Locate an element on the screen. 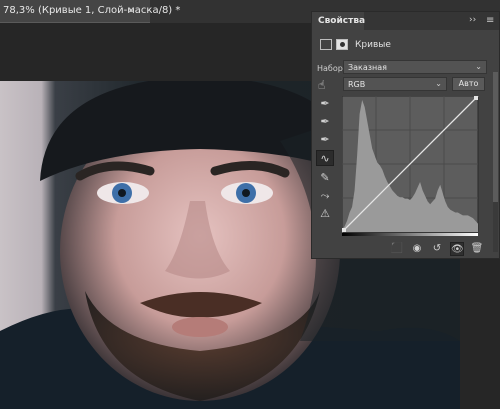  gray-eyedropper-icon: ✒ is located at coordinates (325, 122).